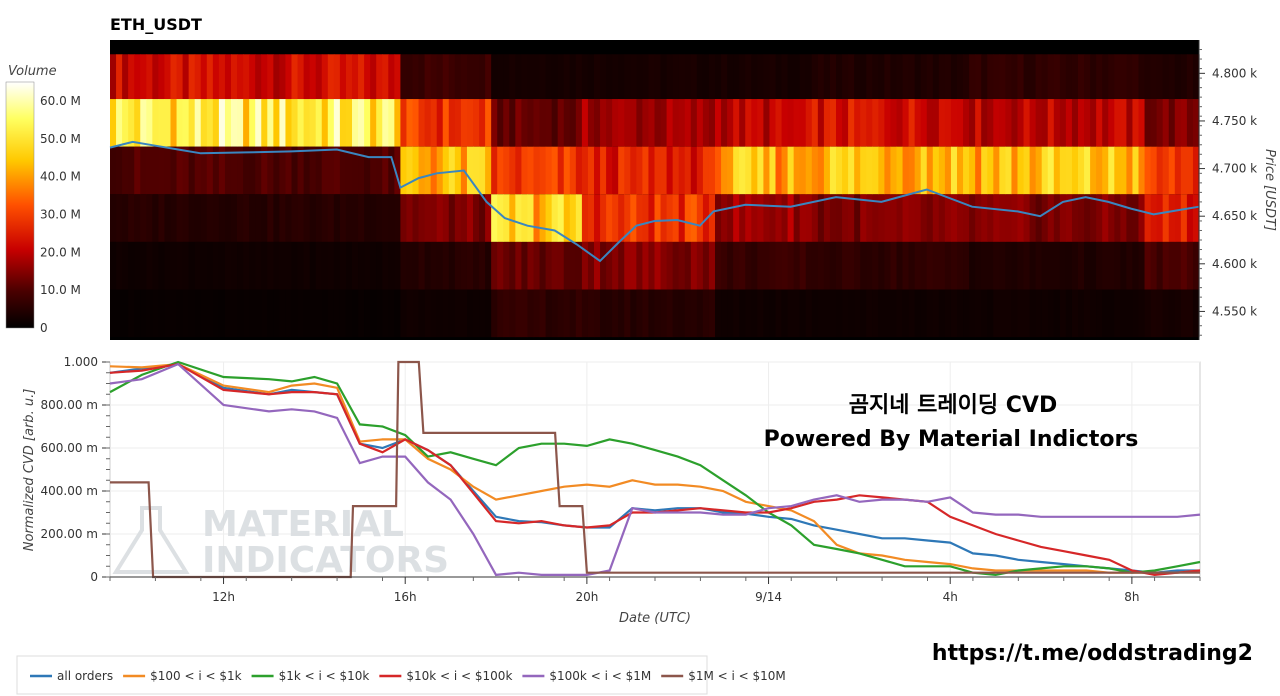  What do you see at coordinates (70, 448) in the screenshot?
I see `cvd-y-tick-label: 600.00 m` at bounding box center [70, 448].